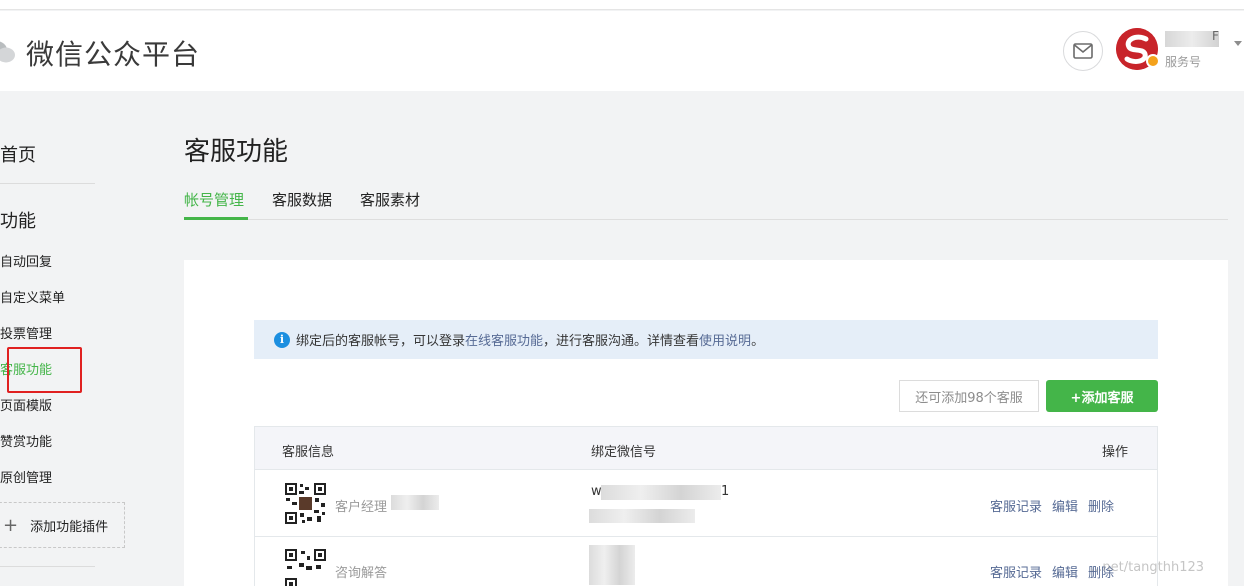 The image size is (1244, 586). What do you see at coordinates (1153, 61) in the screenshot?
I see `verified-badge-icon` at bounding box center [1153, 61].